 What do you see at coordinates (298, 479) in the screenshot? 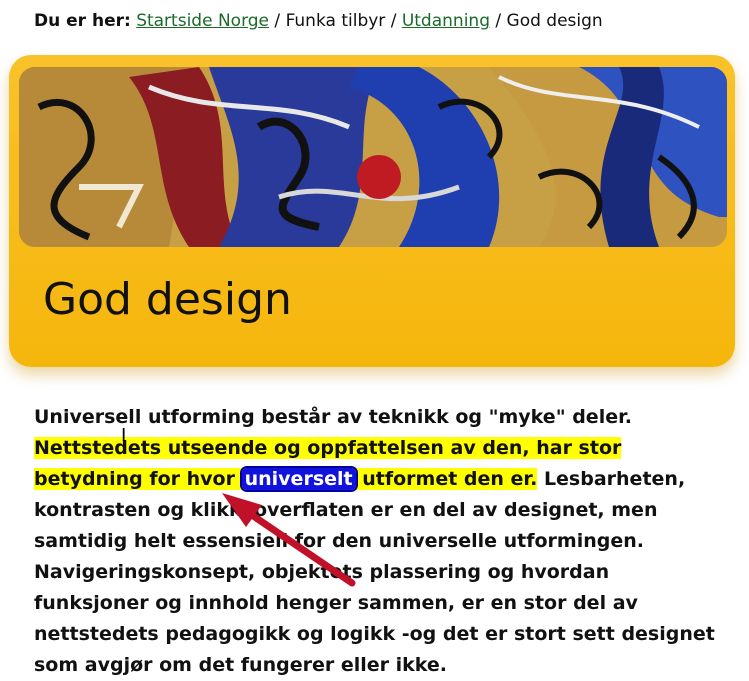
I see `selected-word: universelt` at bounding box center [298, 479].